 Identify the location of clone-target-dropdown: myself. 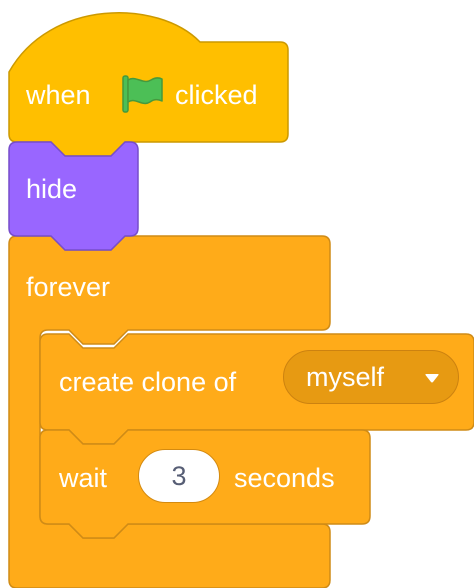
(371, 377).